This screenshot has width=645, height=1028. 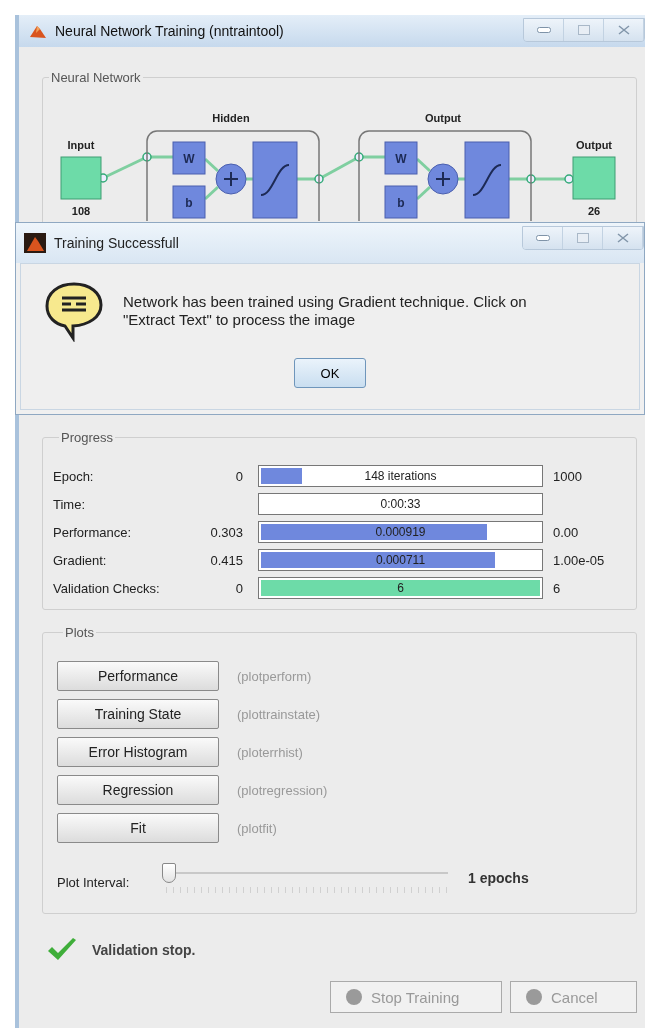 I want to click on plot-button: Training State, so click(x=138, y=714).